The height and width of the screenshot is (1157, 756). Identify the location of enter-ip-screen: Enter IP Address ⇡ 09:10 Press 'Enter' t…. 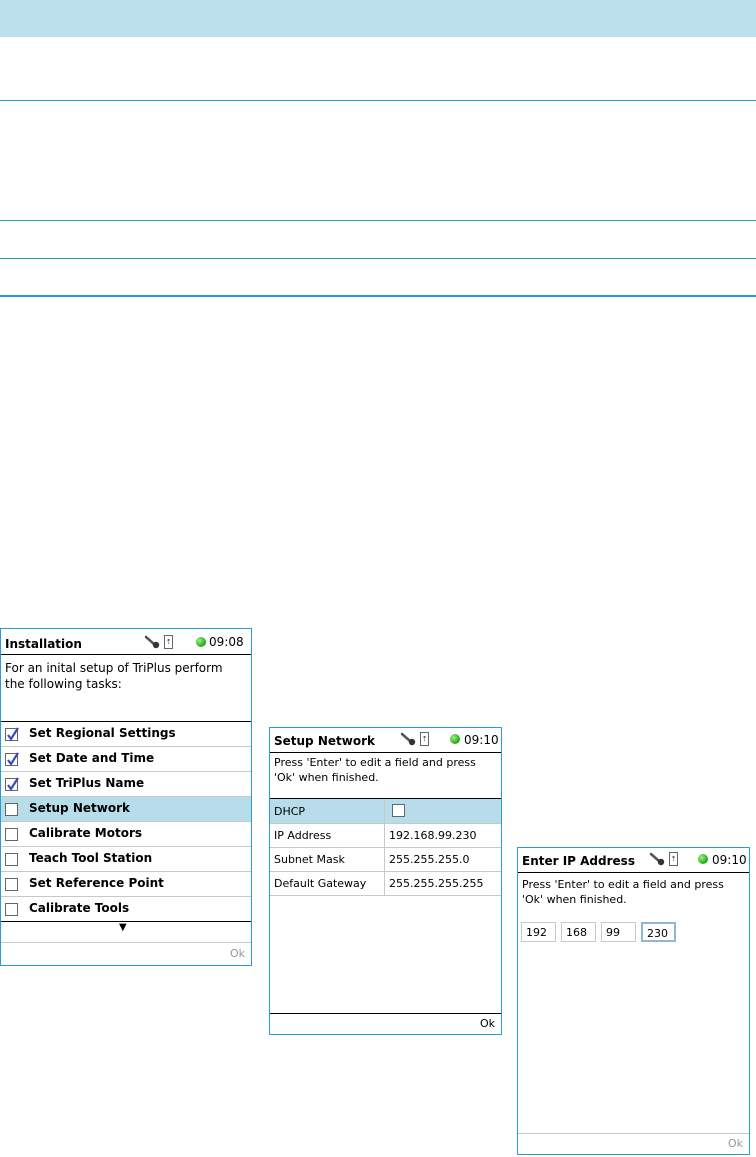
(633, 1001).